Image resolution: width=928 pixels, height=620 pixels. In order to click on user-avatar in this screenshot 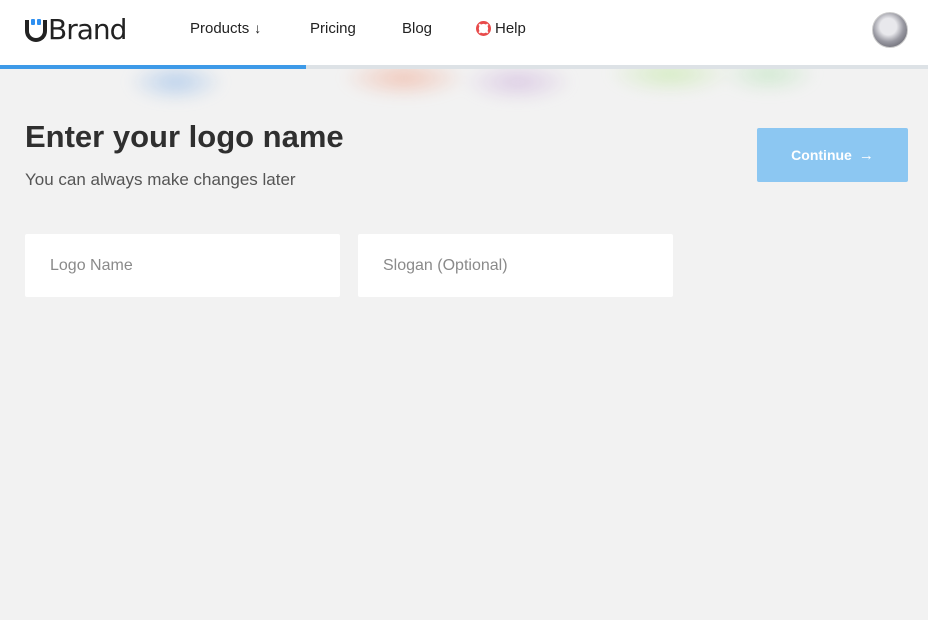, I will do `click(890, 30)`.